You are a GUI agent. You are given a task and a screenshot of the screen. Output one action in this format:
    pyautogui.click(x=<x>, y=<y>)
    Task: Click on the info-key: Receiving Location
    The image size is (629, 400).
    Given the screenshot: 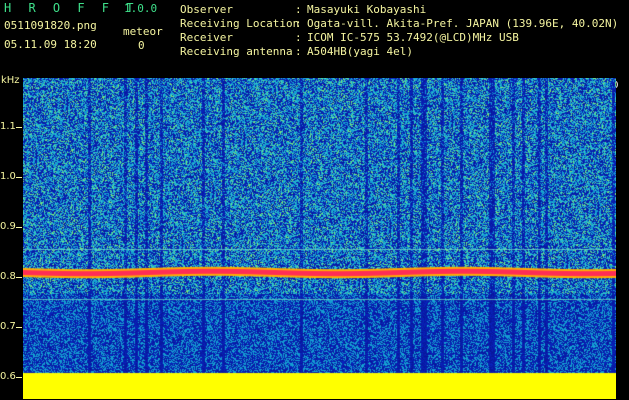 What is the action you would take?
    pyautogui.click(x=240, y=23)
    